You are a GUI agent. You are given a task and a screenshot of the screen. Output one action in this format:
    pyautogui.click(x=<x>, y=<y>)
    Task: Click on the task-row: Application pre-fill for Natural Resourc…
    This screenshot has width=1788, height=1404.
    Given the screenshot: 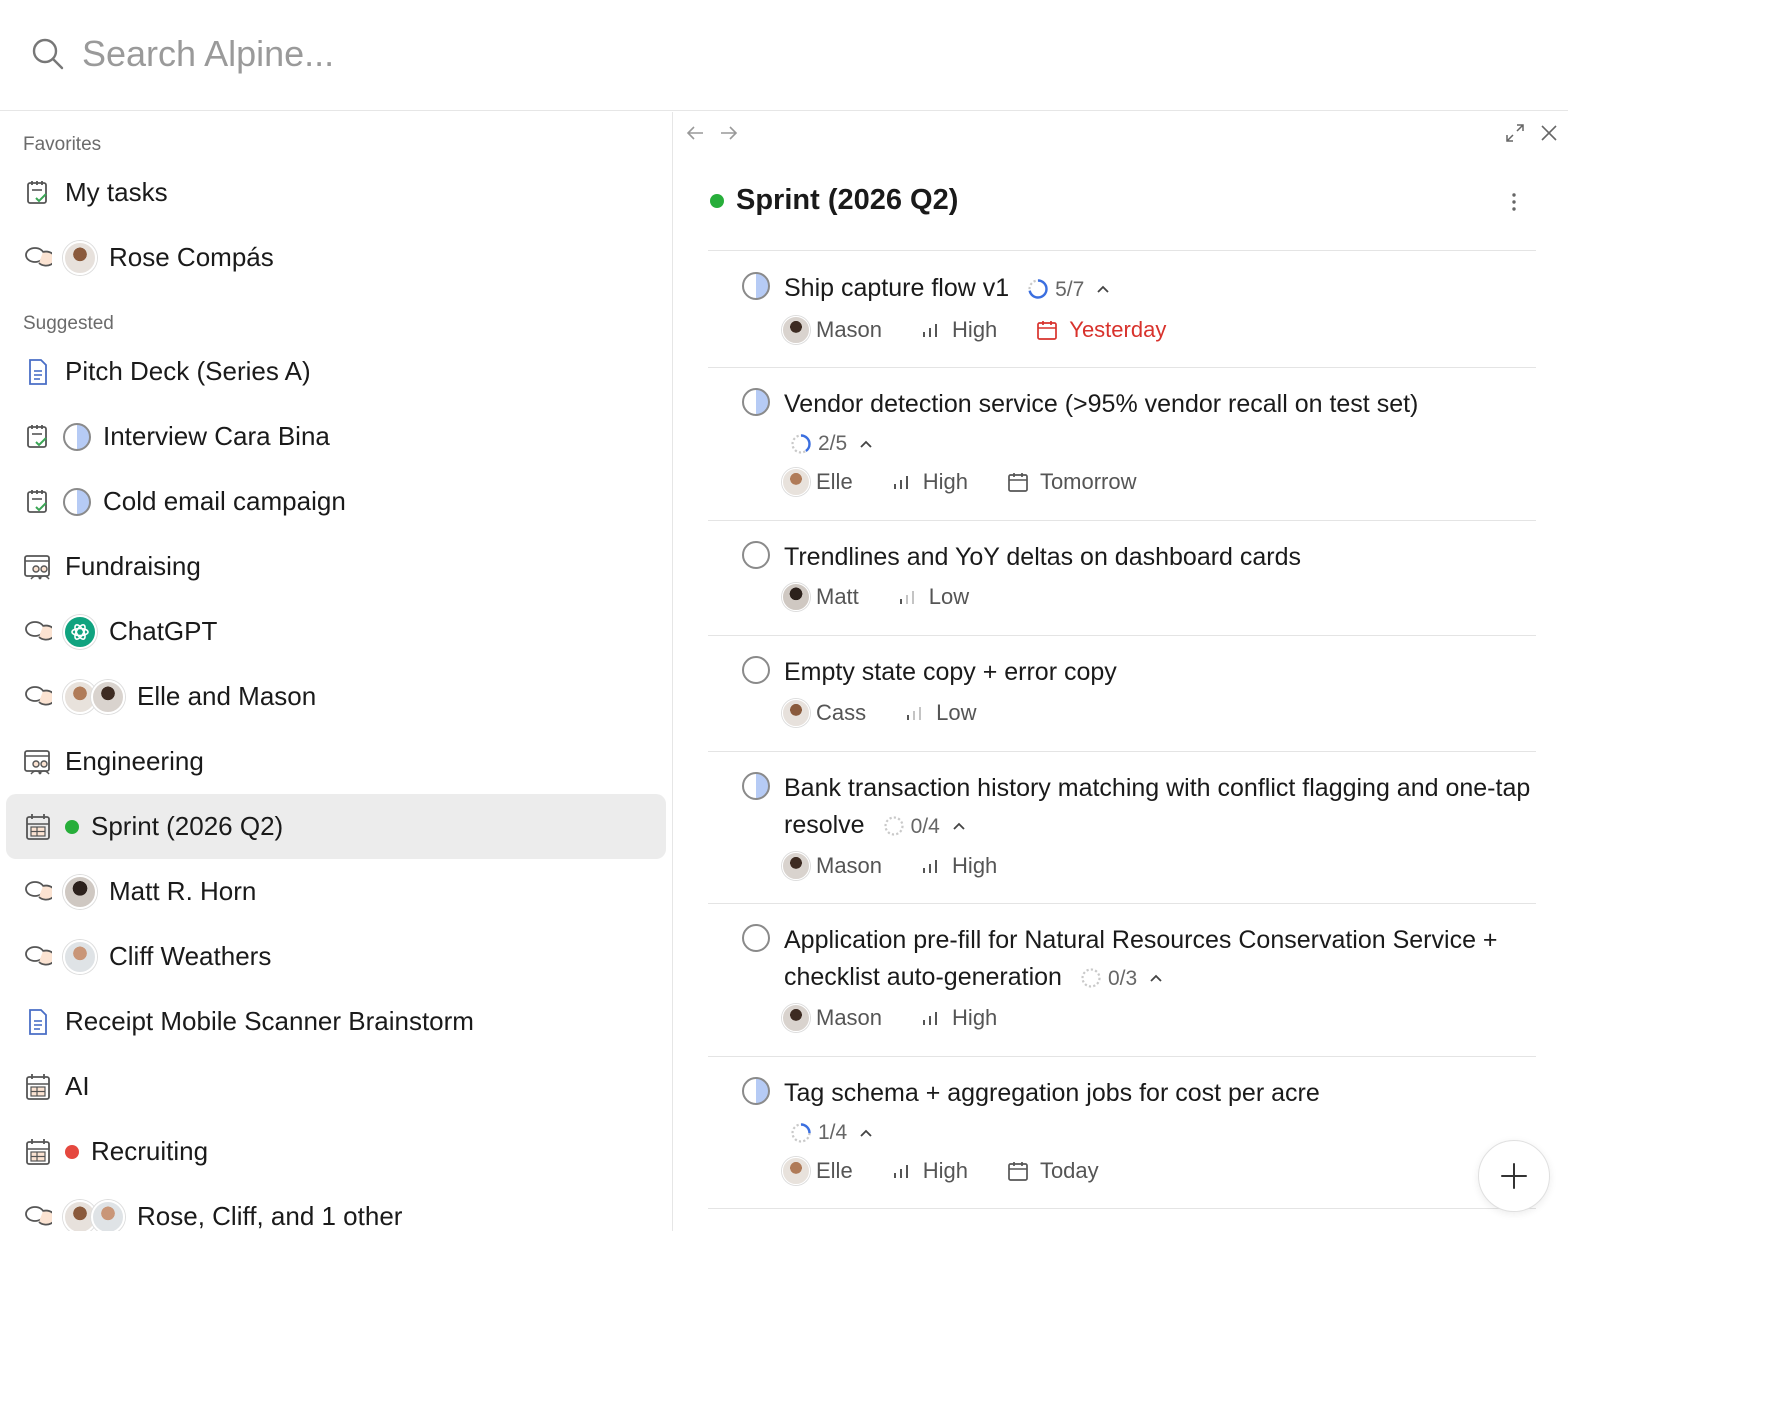 What is the action you would take?
    pyautogui.click(x=1122, y=980)
    